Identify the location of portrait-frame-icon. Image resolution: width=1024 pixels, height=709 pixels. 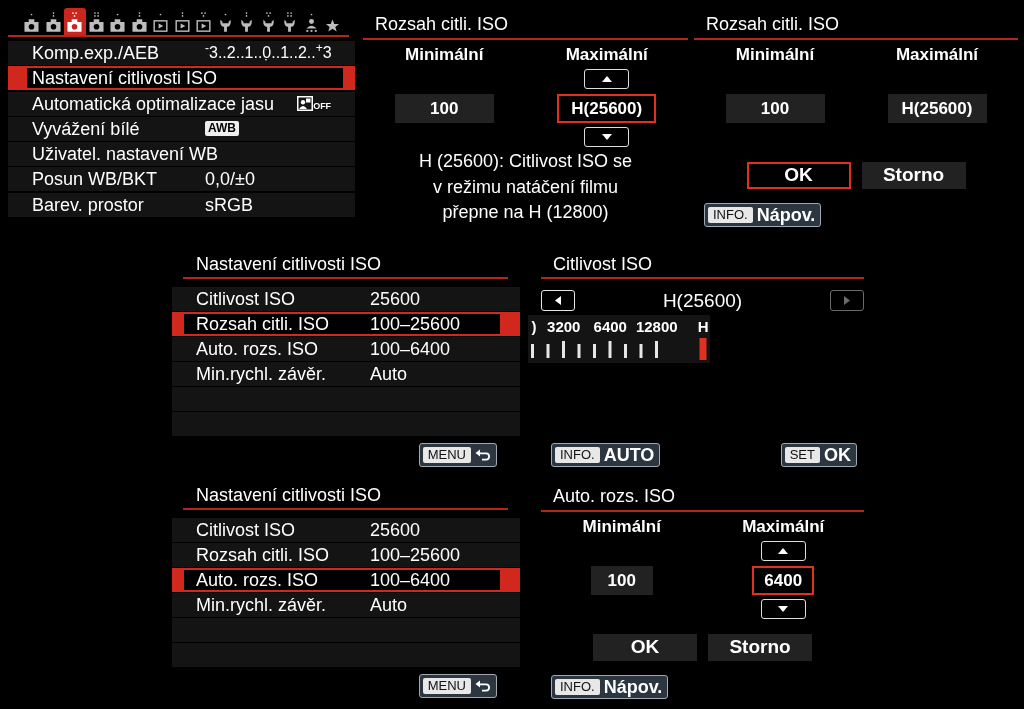
(305, 104).